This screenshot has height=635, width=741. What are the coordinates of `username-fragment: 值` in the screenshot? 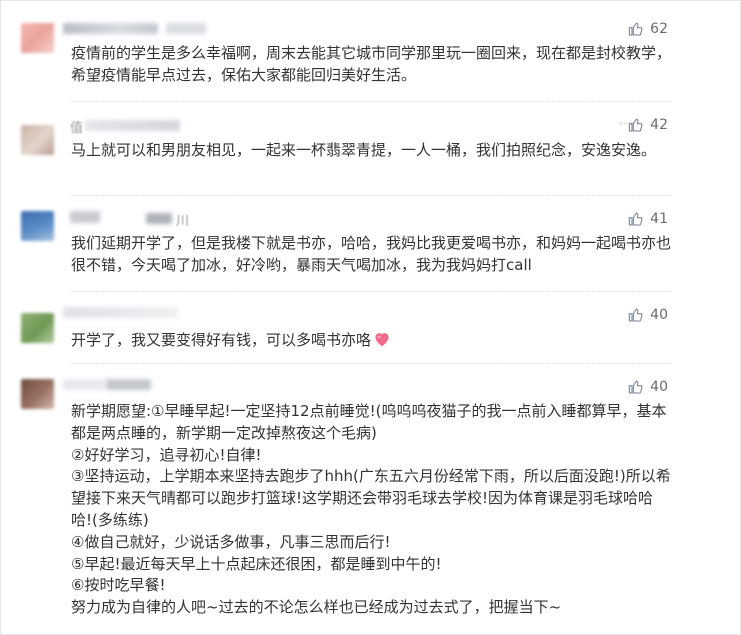 It's located at (76, 126).